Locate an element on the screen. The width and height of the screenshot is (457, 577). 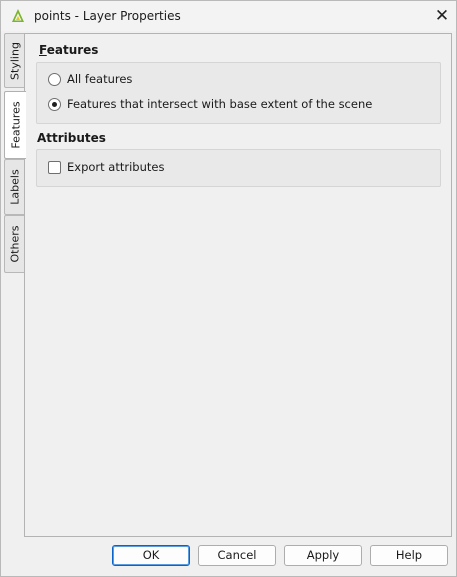
radio-all-features-label: All features is located at coordinates (100, 79).